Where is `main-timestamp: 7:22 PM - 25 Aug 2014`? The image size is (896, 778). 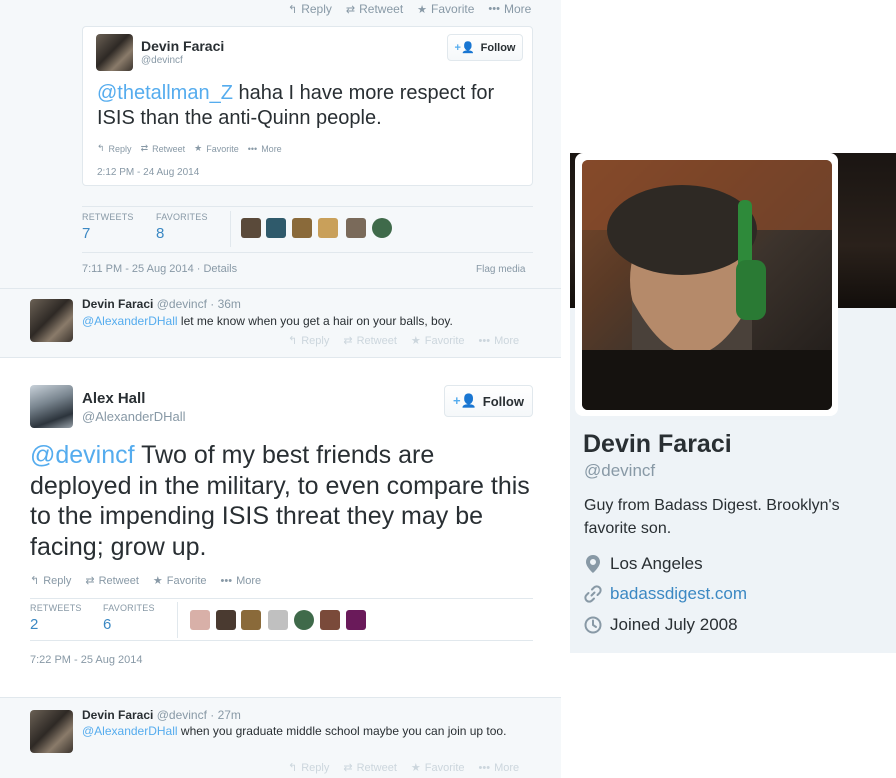
main-timestamp: 7:22 PM - 25 Aug 2014 is located at coordinates (86, 660).